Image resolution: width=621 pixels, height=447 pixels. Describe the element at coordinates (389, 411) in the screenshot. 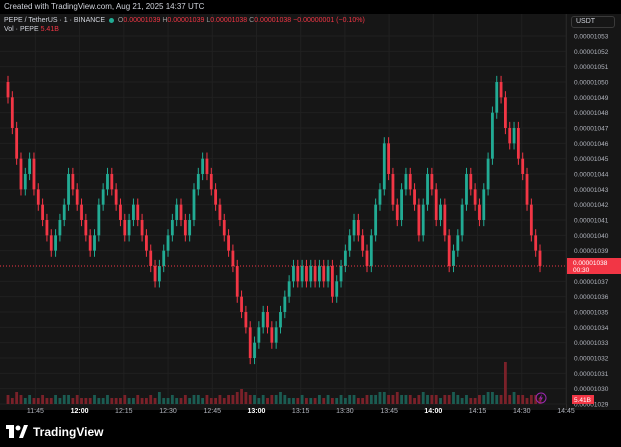

I see `time-tick-label: 13:45` at that location.